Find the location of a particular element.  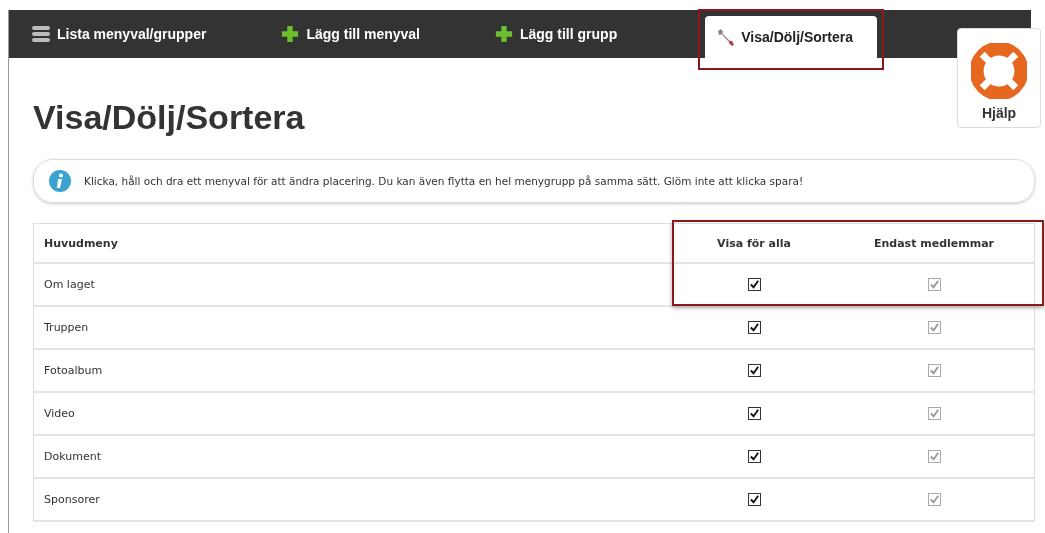

tab: Lägg till grupp is located at coordinates (563, 34).